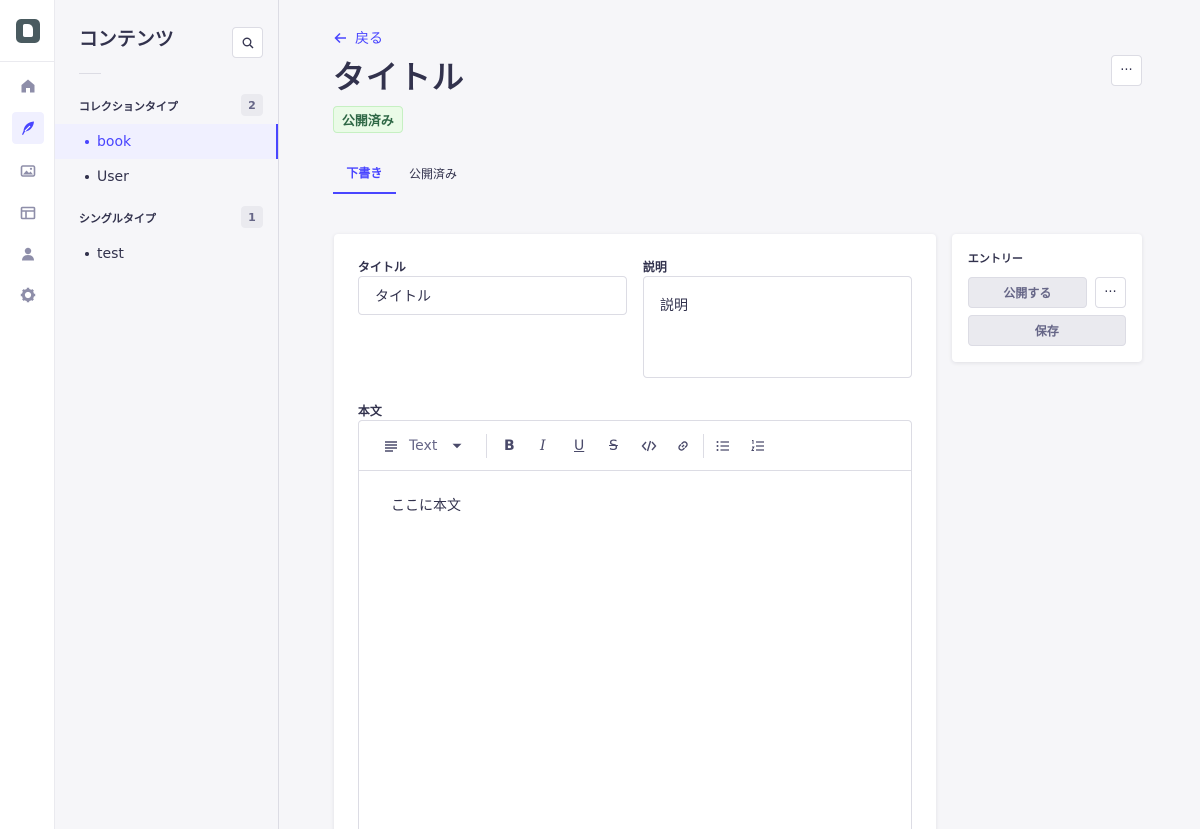 This screenshot has height=829, width=1200. What do you see at coordinates (27, 61) in the screenshot?
I see `rail-divider` at bounding box center [27, 61].